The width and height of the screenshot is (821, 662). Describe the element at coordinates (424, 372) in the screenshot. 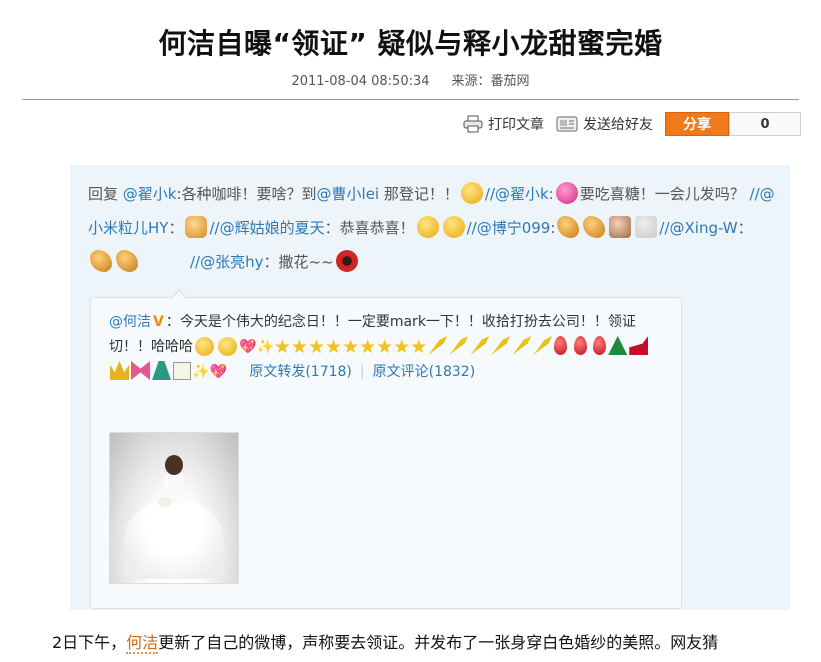

I see `original-comment-link: 原文评论(1832)` at that location.